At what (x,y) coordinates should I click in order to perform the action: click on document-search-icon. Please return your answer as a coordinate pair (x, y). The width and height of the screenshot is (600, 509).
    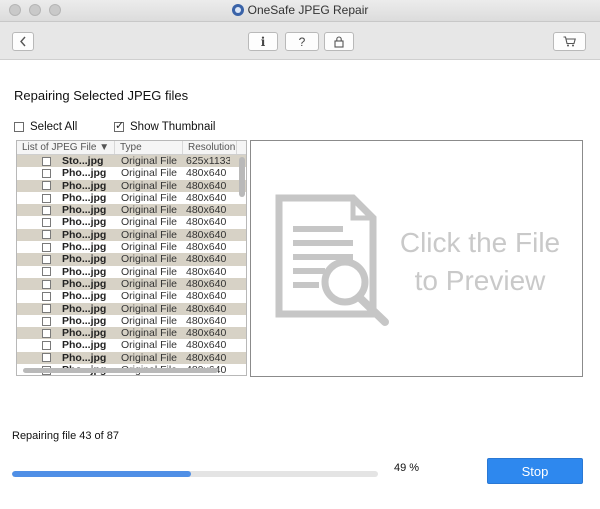
    Looking at the image, I should click on (332, 260).